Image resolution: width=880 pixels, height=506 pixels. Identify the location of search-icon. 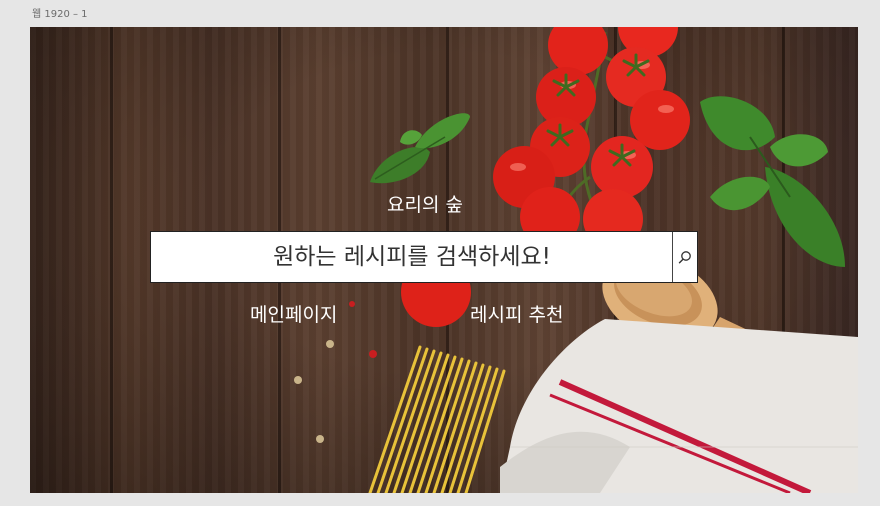
(684, 257).